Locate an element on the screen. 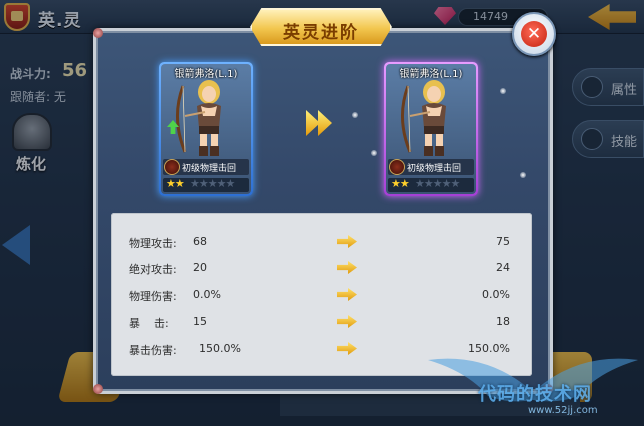 This screenshot has width=644, height=426. stat-row: 物理伤害: 0.0% 0.0% is located at coordinates (321, 295).